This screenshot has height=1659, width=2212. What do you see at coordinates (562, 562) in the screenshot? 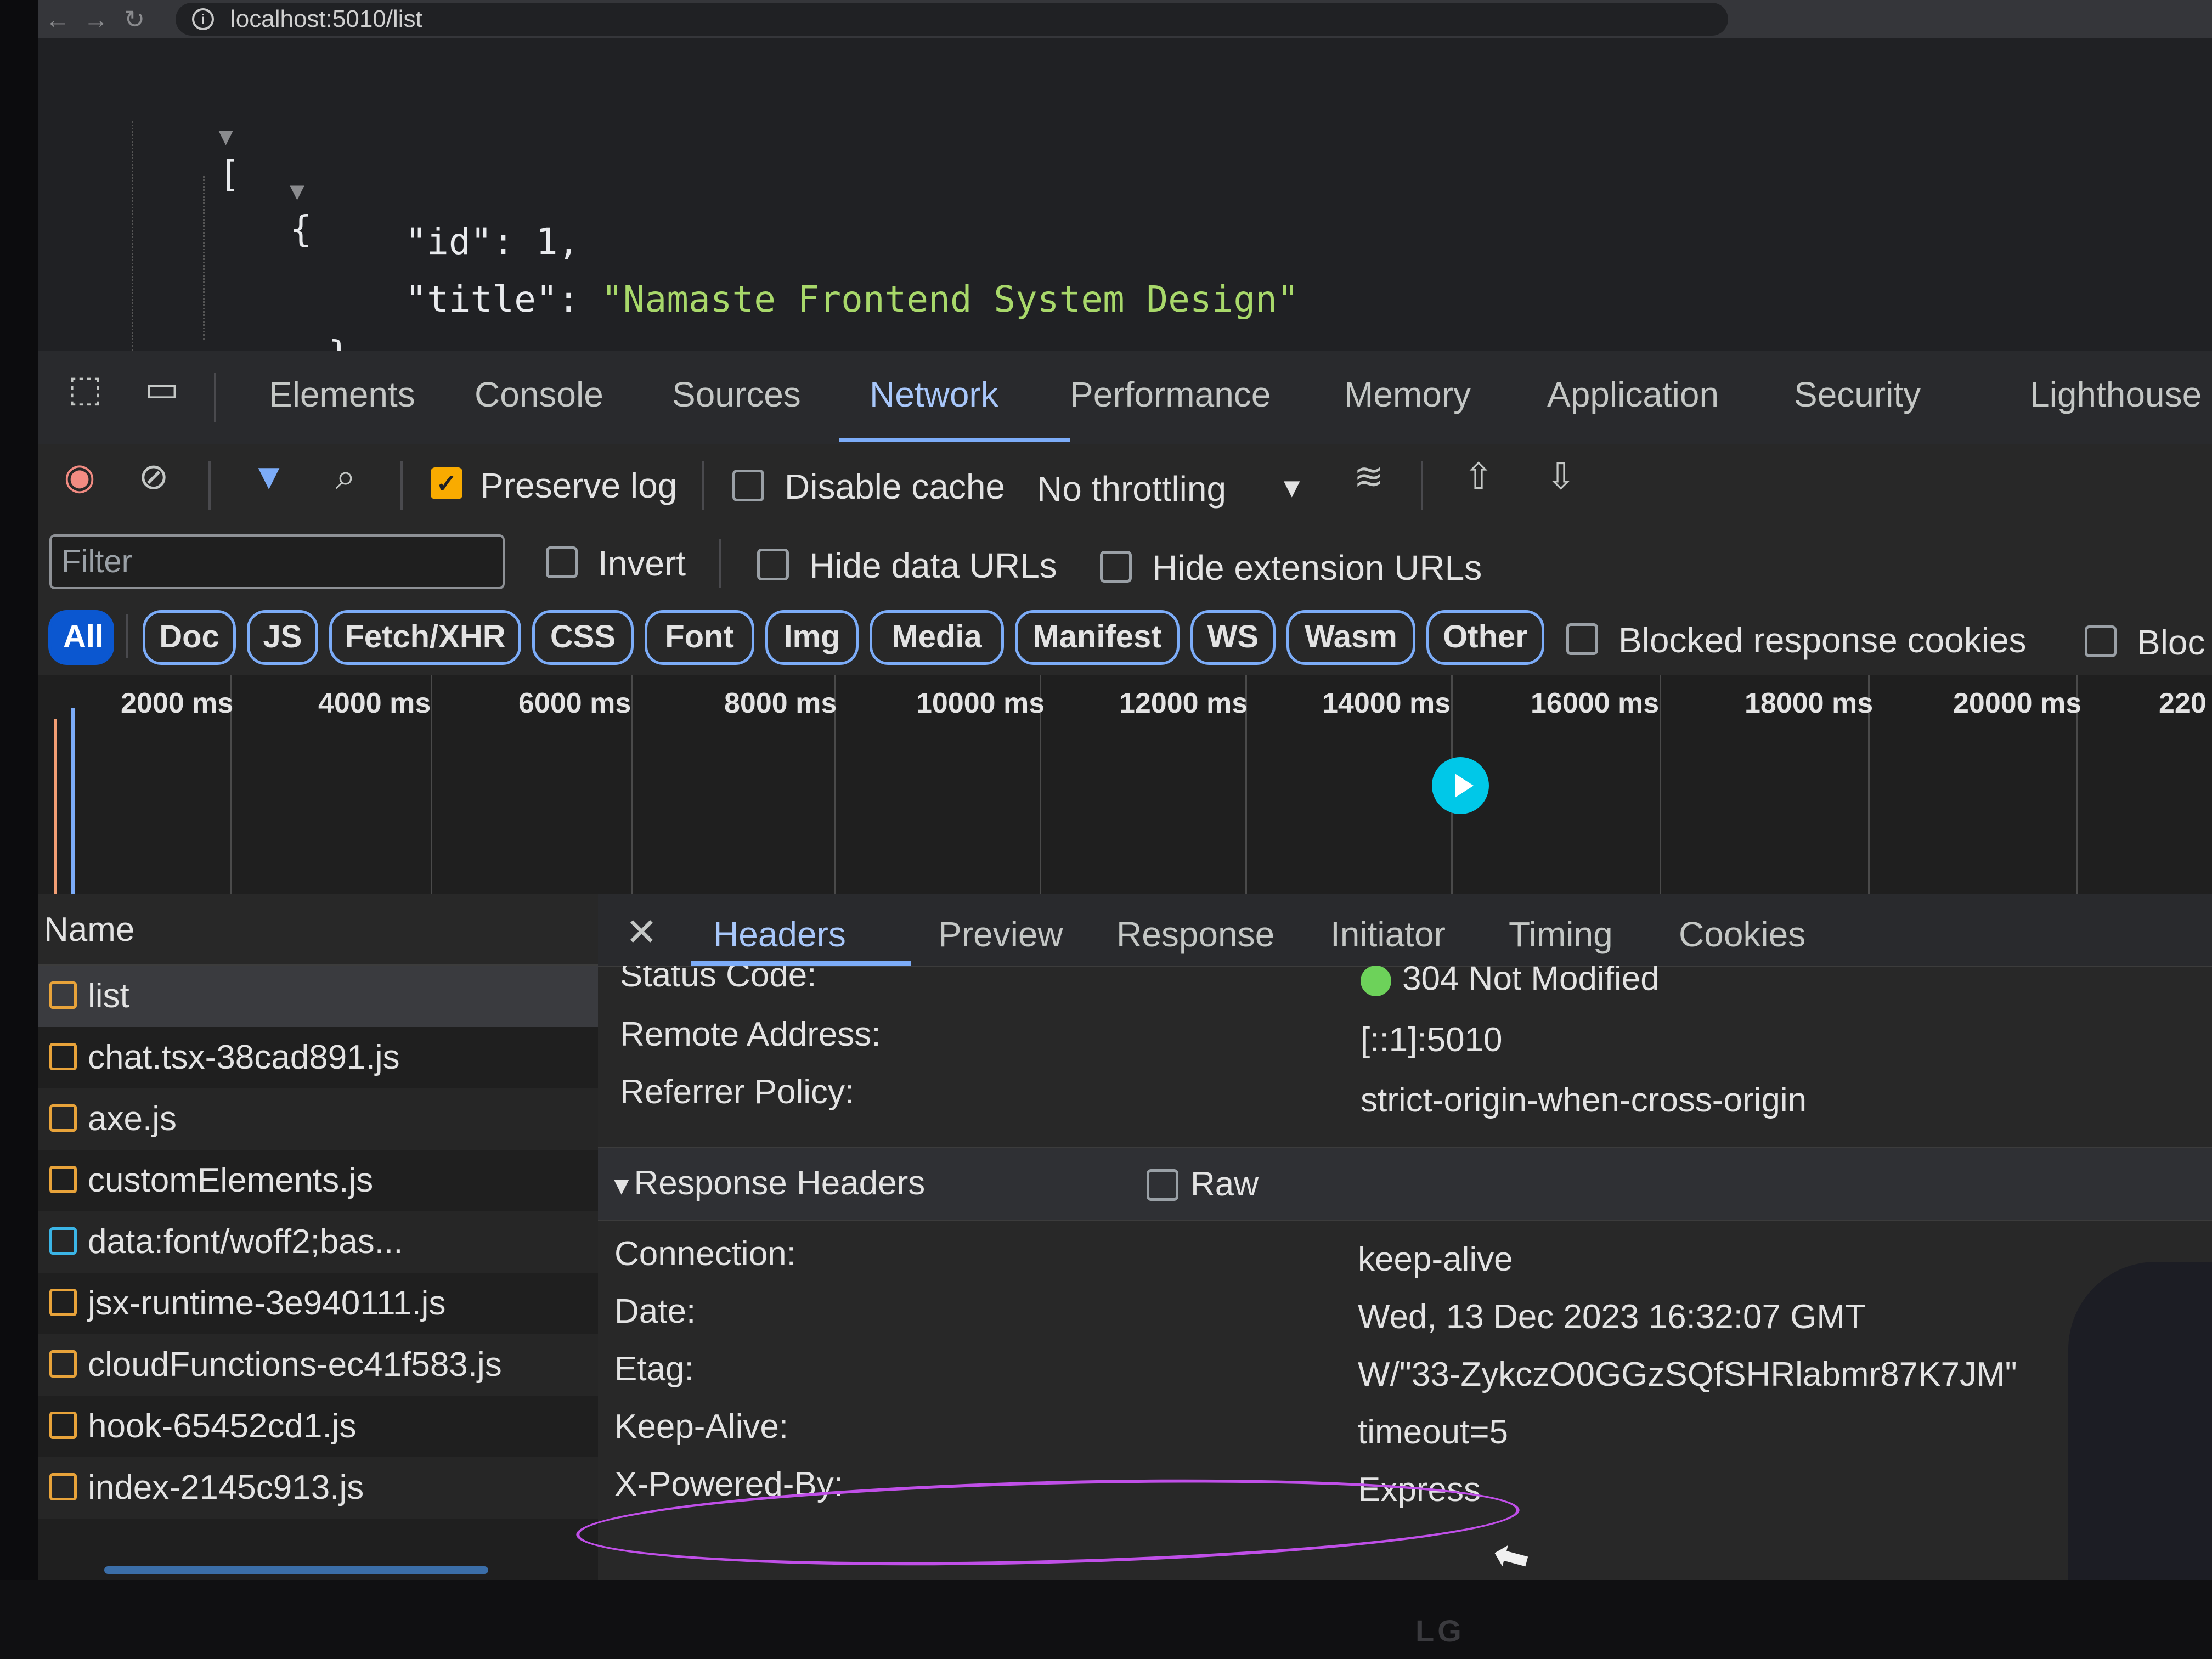
I see `invert-checkbox` at bounding box center [562, 562].